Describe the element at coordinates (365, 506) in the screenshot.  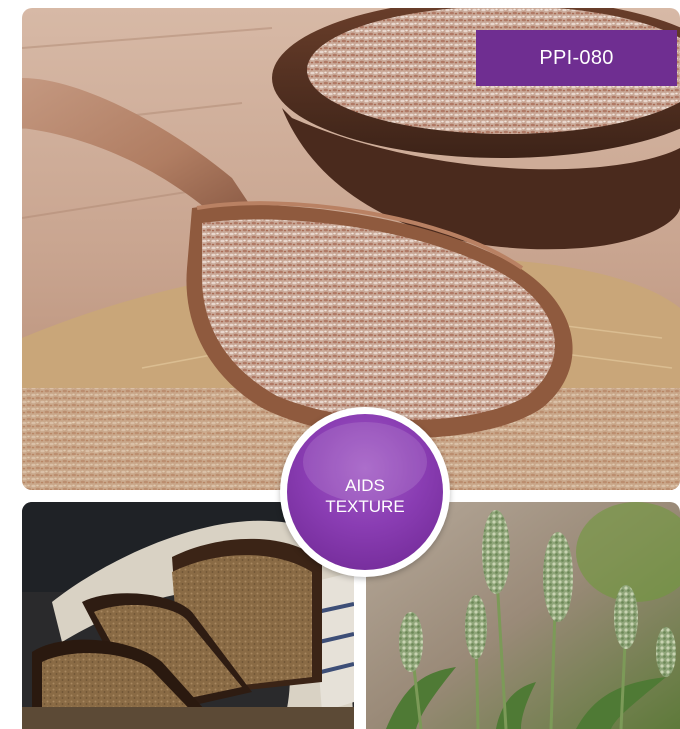
I see `badge-line-2: TEXTURE` at that location.